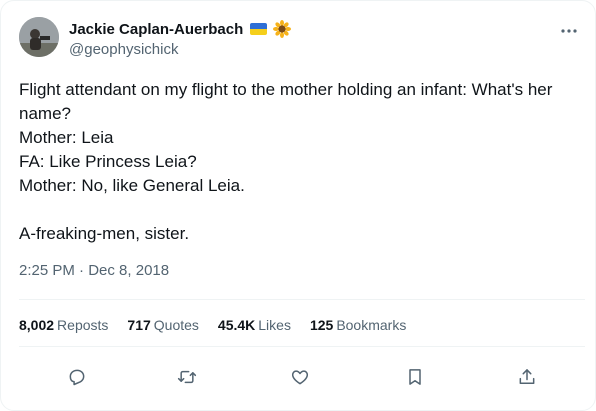  I want to click on bookmarks-stat: 125 Bookmarks, so click(358, 325).